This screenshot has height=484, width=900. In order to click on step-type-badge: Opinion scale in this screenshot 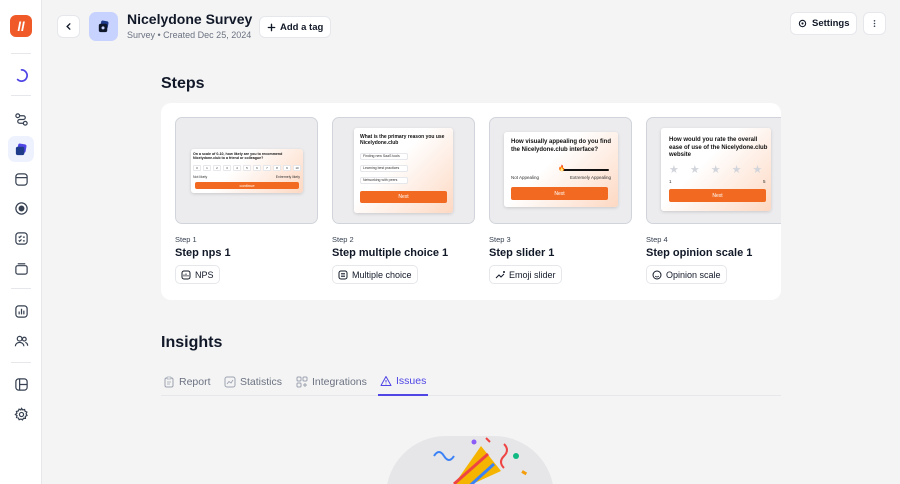, I will do `click(686, 274)`.